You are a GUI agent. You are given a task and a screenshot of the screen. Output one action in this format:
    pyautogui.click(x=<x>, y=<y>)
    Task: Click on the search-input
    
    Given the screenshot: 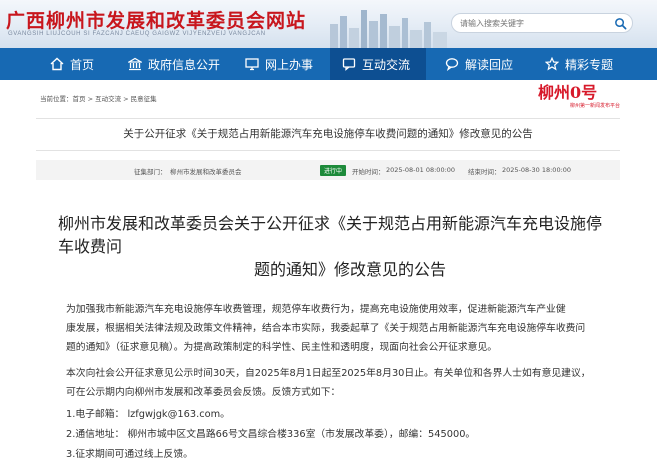 What is the action you would take?
    pyautogui.click(x=535, y=23)
    